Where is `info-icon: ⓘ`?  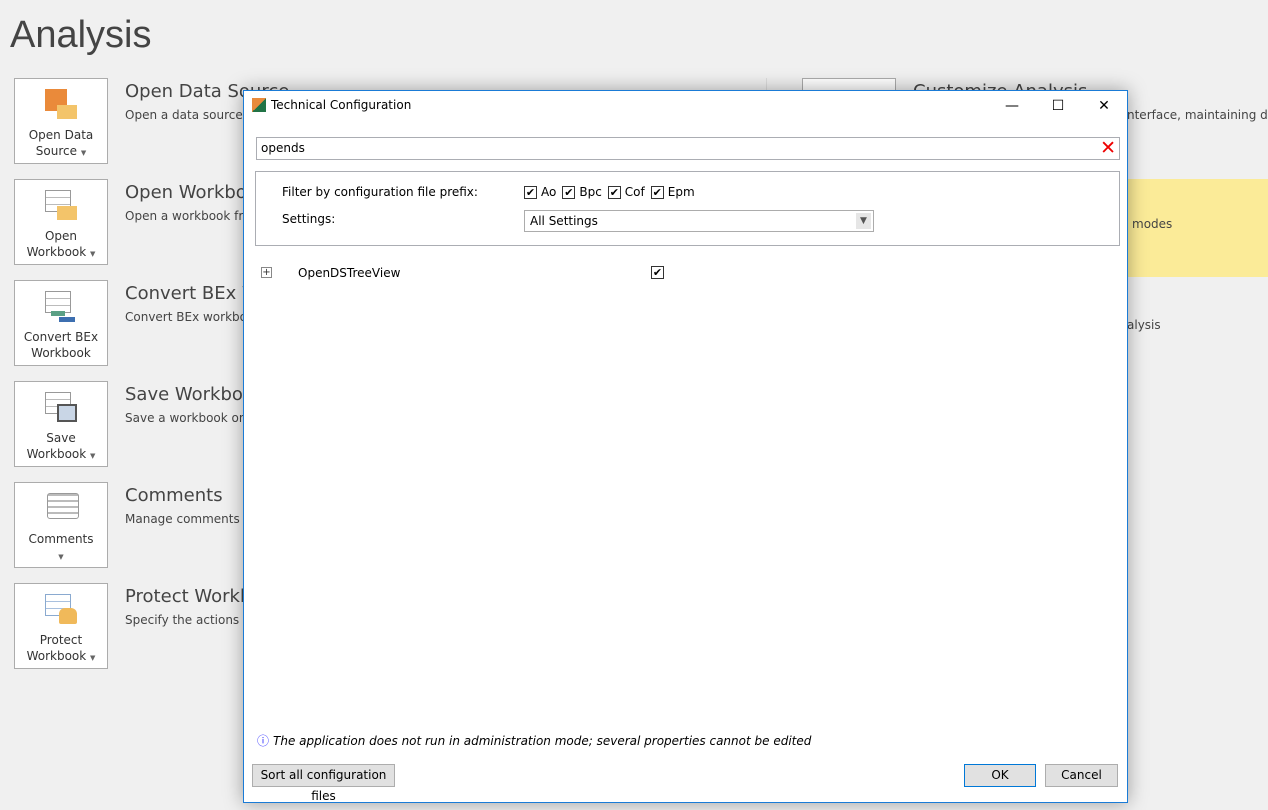 info-icon: ⓘ is located at coordinates (263, 741).